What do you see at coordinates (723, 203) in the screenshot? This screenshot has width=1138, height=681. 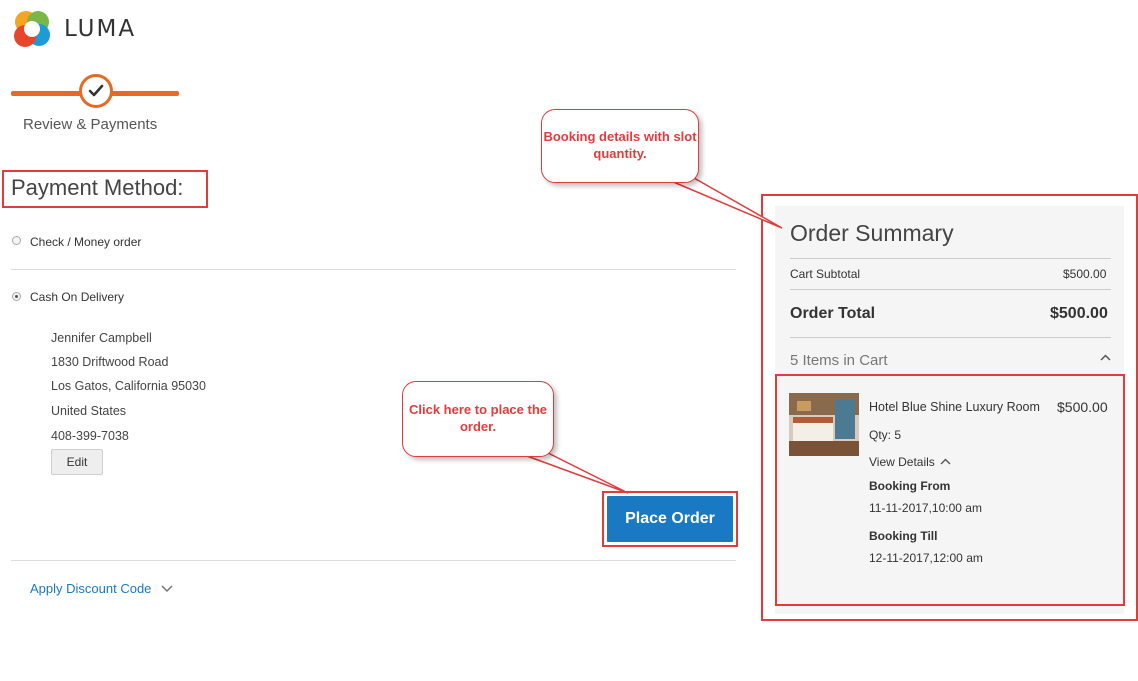 I see `booking-callout-pointer` at bounding box center [723, 203].